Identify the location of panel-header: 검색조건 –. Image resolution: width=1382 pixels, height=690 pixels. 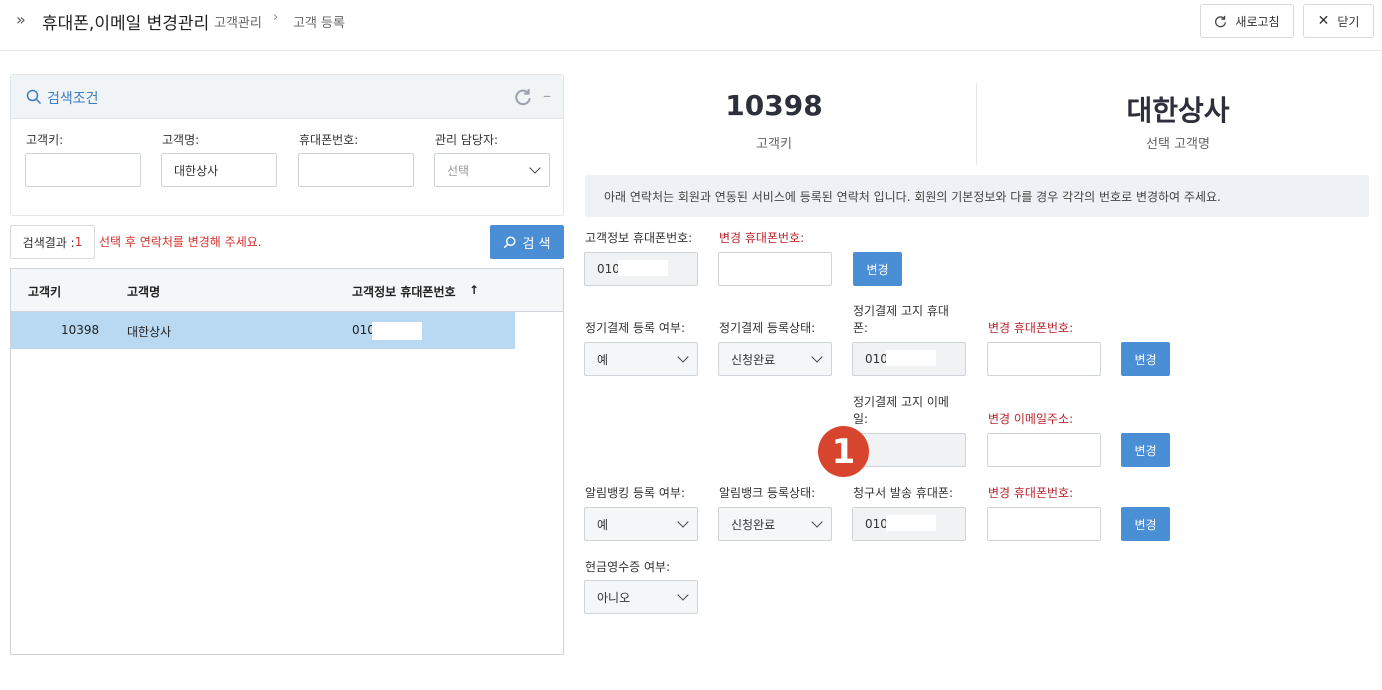
(287, 97).